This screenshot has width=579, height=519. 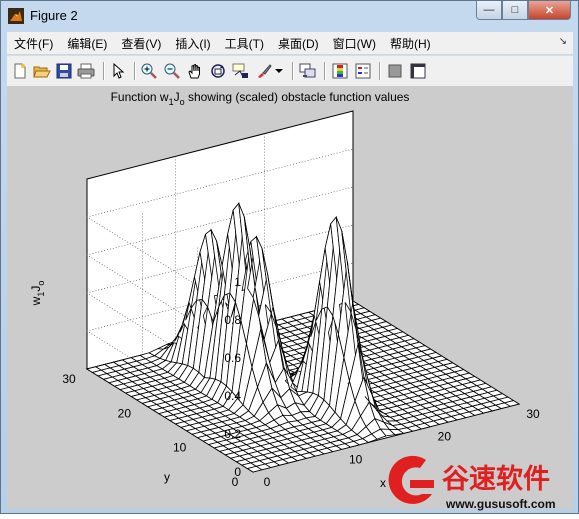 What do you see at coordinates (289, 16) in the screenshot?
I see `title-bar: Figure 2 — □ ✕` at bounding box center [289, 16].